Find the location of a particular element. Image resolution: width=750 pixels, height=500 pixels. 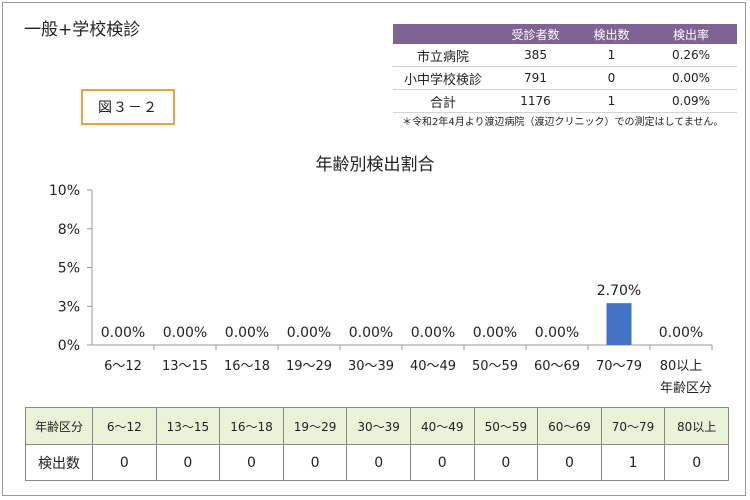

age-group-cell: 80以上 is located at coordinates (696, 426).